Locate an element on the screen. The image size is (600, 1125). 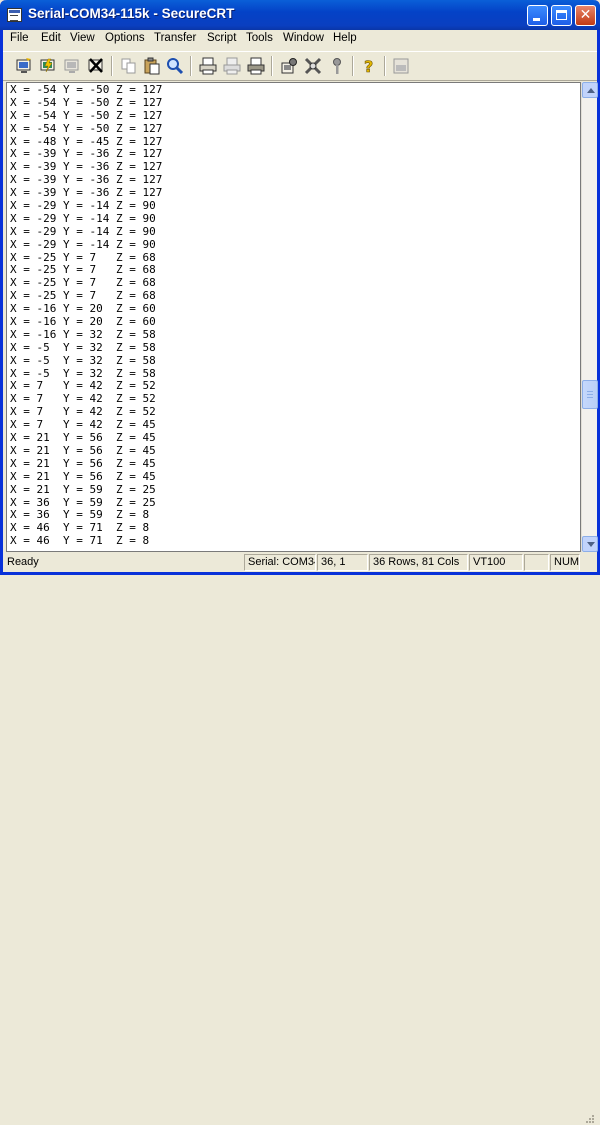
window-title: Serial-COM34-115k - SecureCRT is located at coordinates (131, 13).